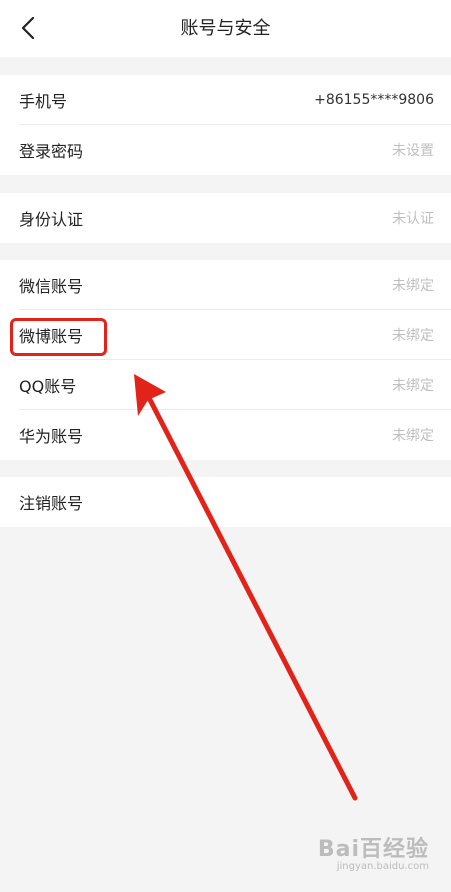 This screenshot has height=892, width=451. I want to click on phone-password-group: 手机号 +86155****9806 登录密码 未设置, so click(225, 125).